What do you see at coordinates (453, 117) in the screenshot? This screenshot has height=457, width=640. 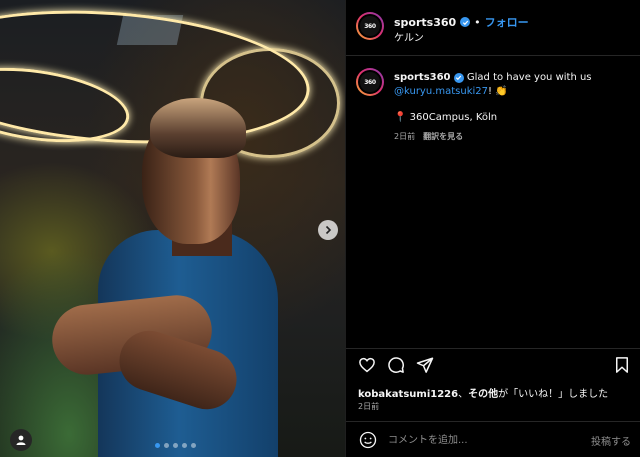 I see `caption-location-text: 360Campus, Köln` at bounding box center [453, 117].